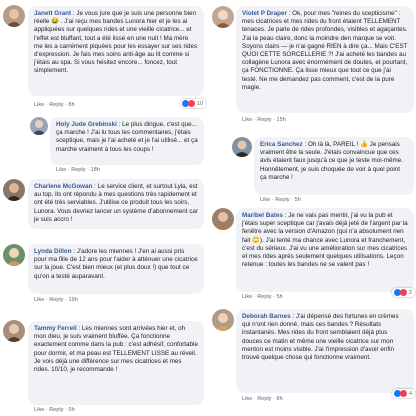 This screenshot has height=416, width=416. I want to click on comment-author: Charlene McGowan, so click(63, 186).